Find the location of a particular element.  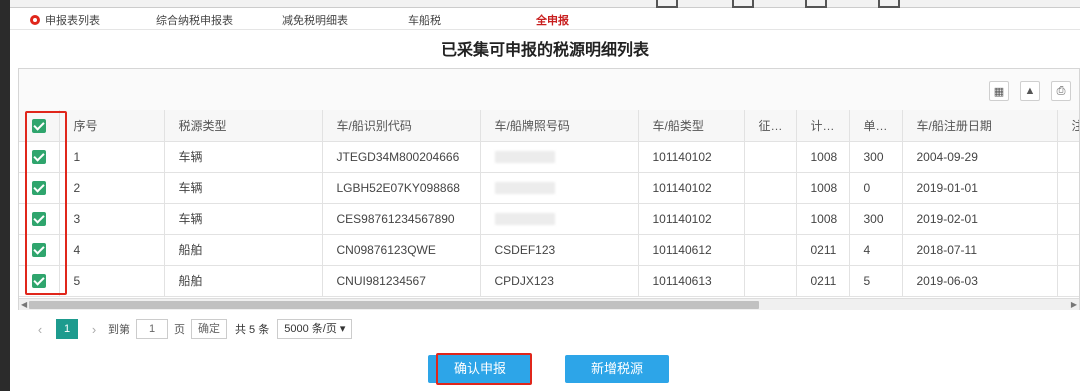

page-unit-label: 页 is located at coordinates (179, 330).